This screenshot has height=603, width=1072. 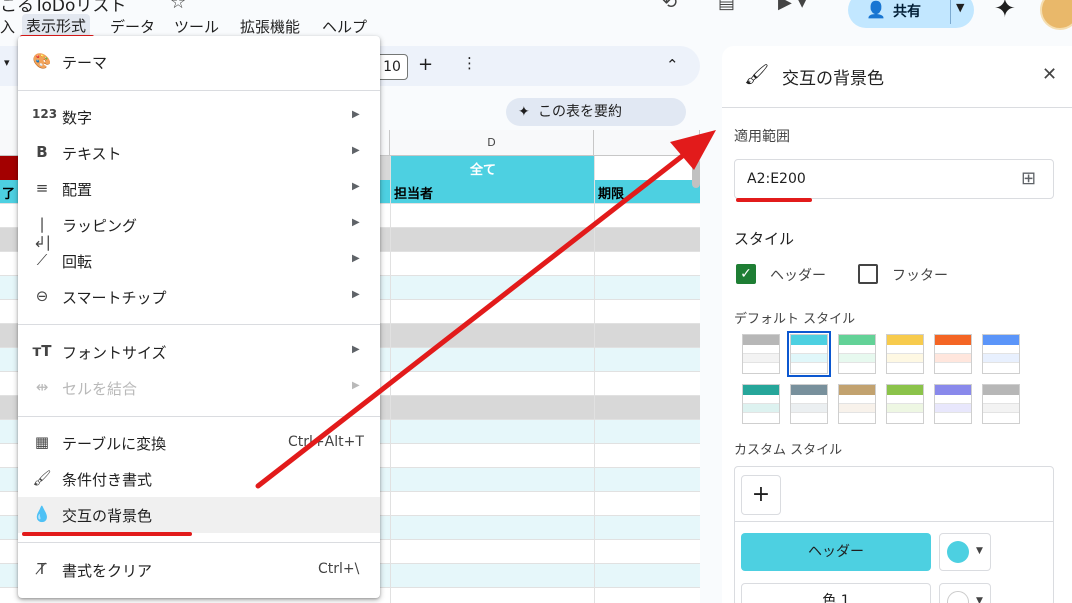 I want to click on gemini-icon: ✦, so click(x=1005, y=12).